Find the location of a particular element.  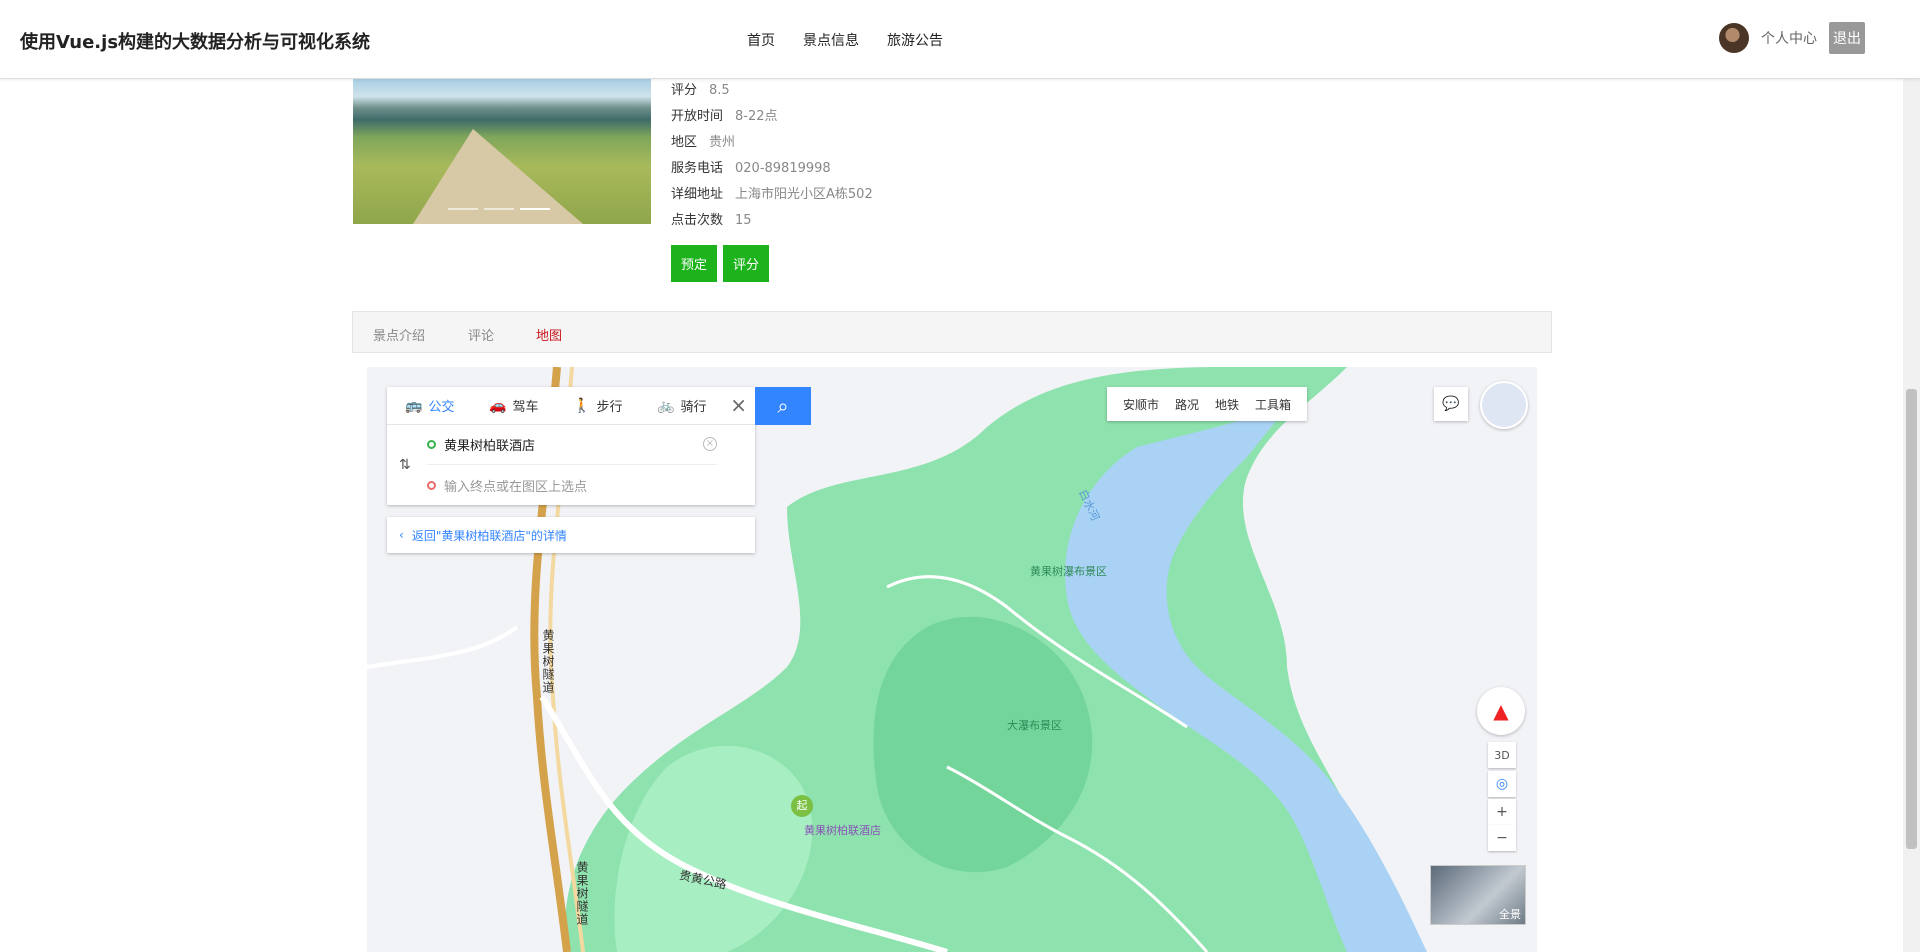

main-nav: 首页 景点信息 旅游公告 is located at coordinates (859, 40).